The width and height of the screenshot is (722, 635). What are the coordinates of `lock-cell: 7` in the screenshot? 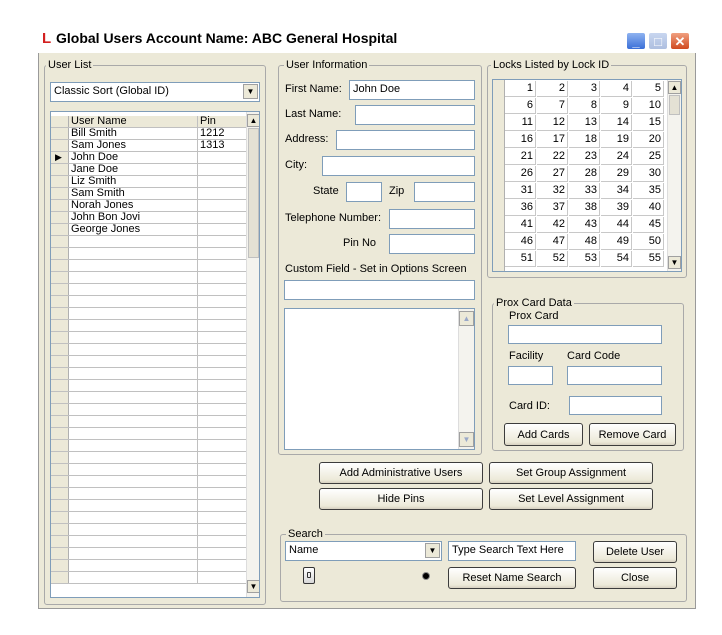 It's located at (552, 106).